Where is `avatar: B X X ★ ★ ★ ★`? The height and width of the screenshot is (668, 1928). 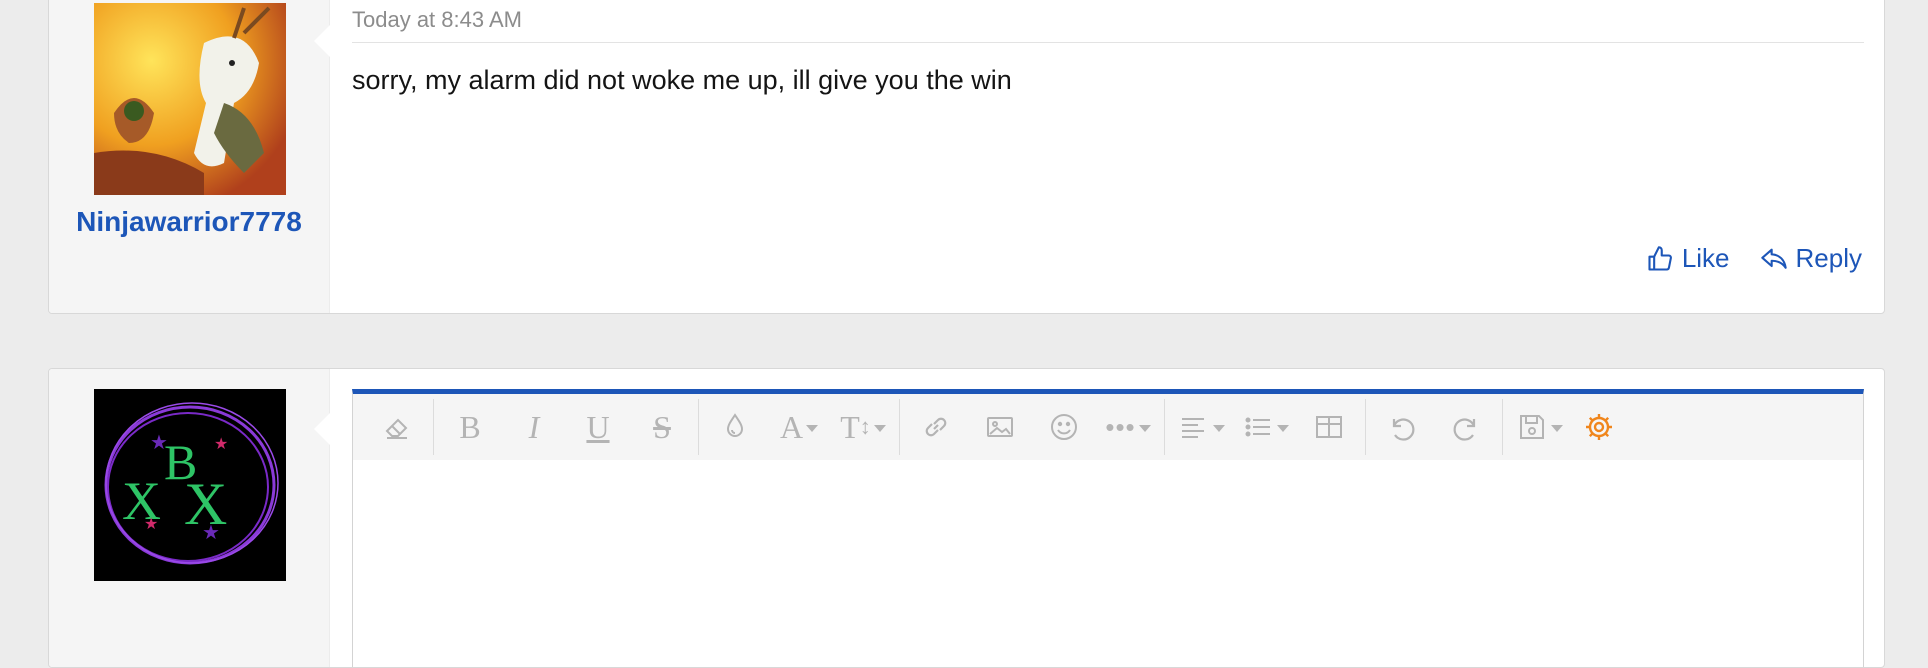
avatar: B X X ★ ★ ★ ★ is located at coordinates (190, 485).